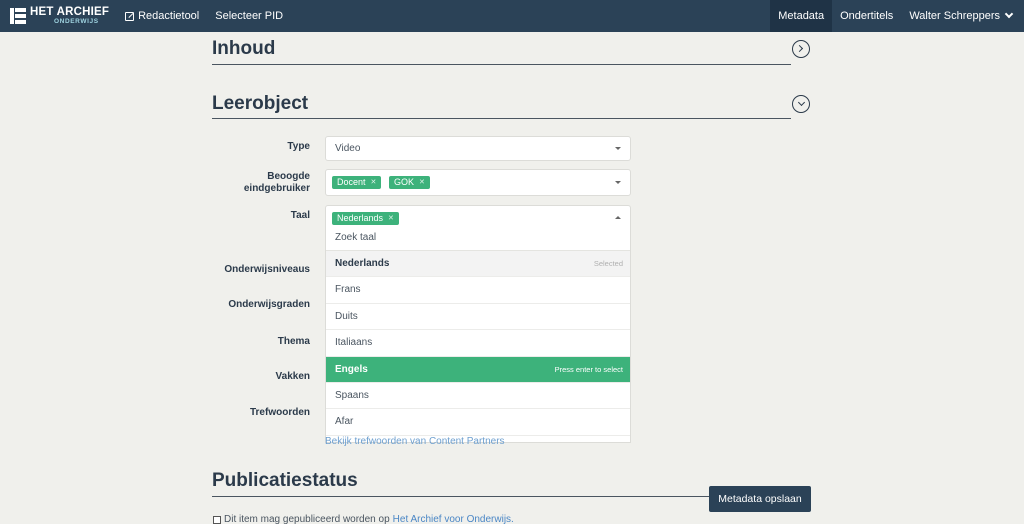 The width and height of the screenshot is (1024, 524). What do you see at coordinates (954, 16) in the screenshot?
I see `user-name: Walter Schreppers` at bounding box center [954, 16].